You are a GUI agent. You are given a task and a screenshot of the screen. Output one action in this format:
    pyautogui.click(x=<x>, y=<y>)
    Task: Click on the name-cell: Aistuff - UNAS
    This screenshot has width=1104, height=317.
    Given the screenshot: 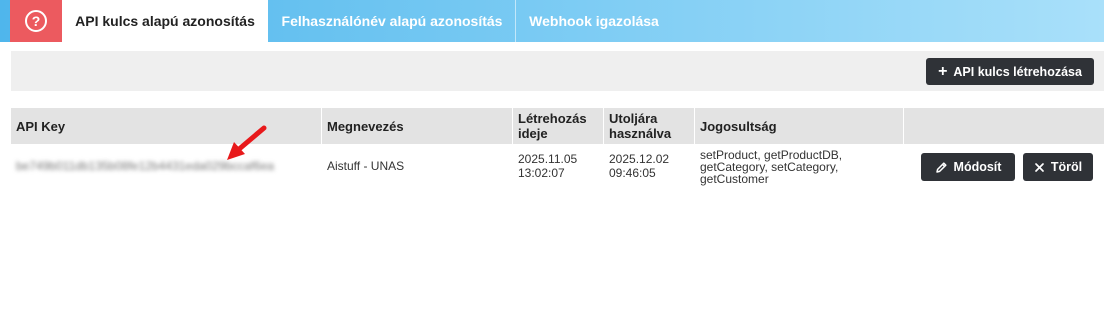 What is the action you would take?
    pyautogui.click(x=366, y=166)
    